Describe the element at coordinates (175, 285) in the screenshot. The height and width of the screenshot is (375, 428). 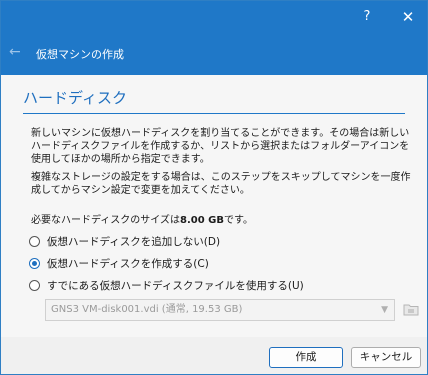
I see `radio-label: すでにある仮想ハードディスクファイルを使用する(U)` at that location.